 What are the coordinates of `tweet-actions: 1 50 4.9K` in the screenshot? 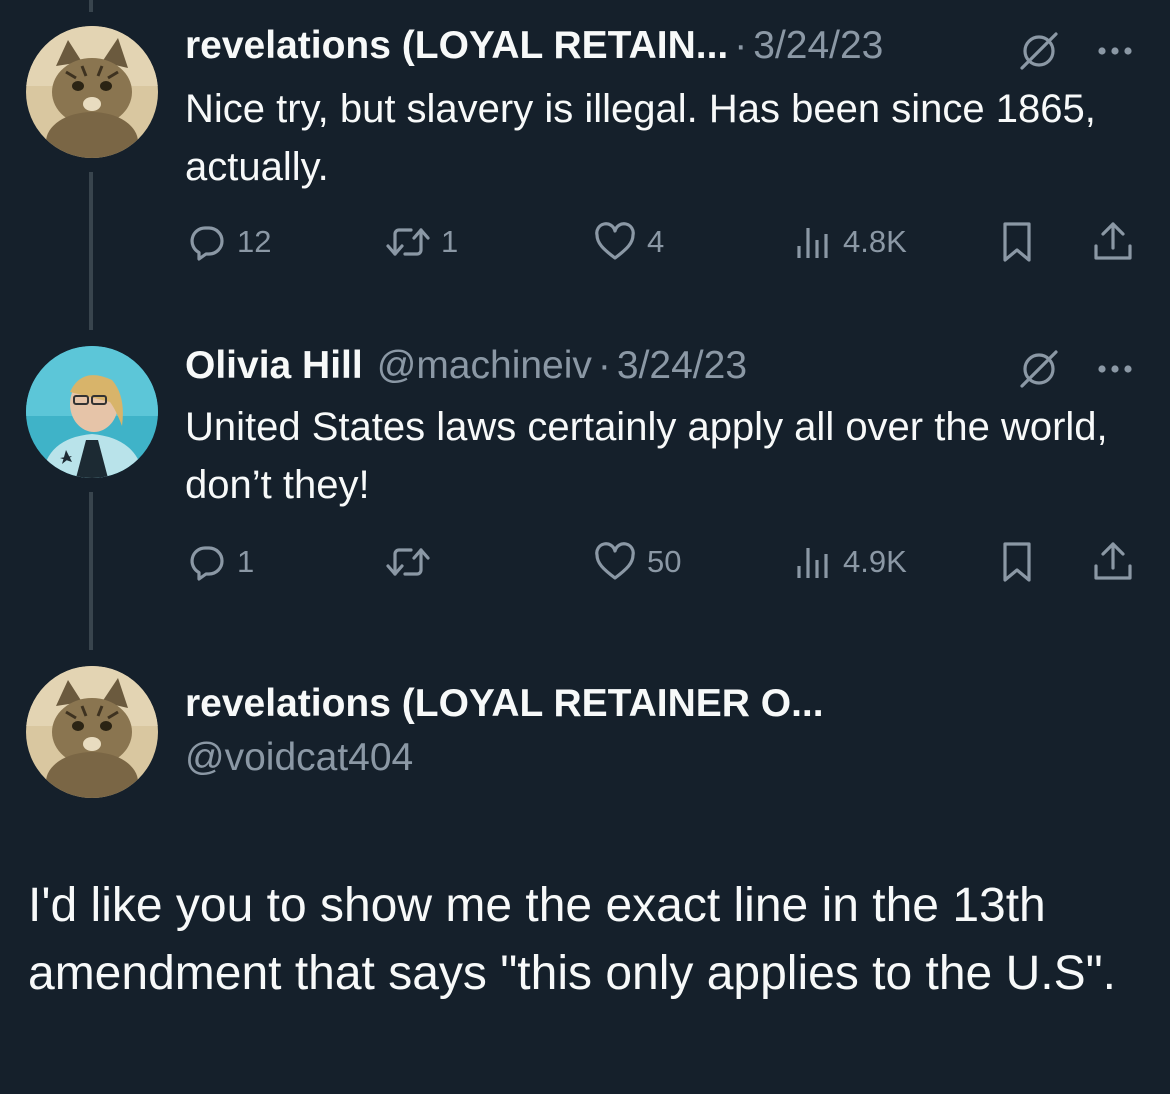 It's located at (662, 562).